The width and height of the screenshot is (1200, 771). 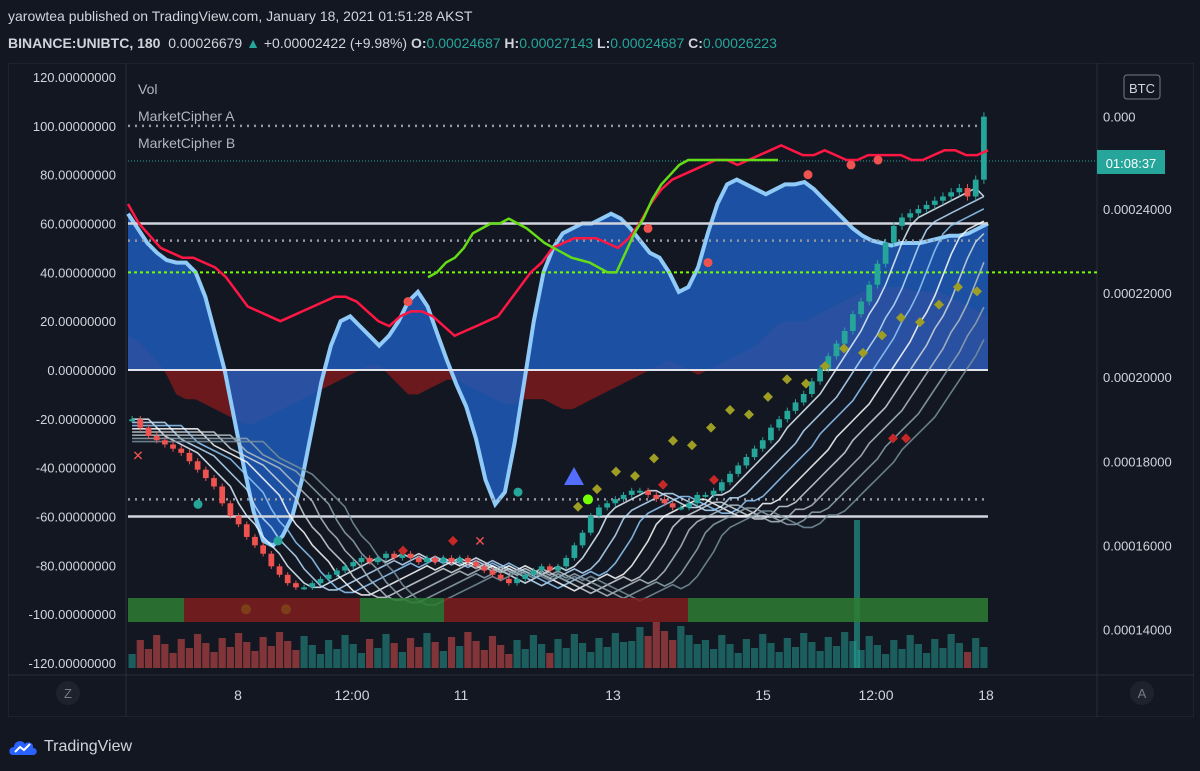 What do you see at coordinates (84, 43) in the screenshot?
I see `symbol-name: BINANCE:UNIBTC, 180` at bounding box center [84, 43].